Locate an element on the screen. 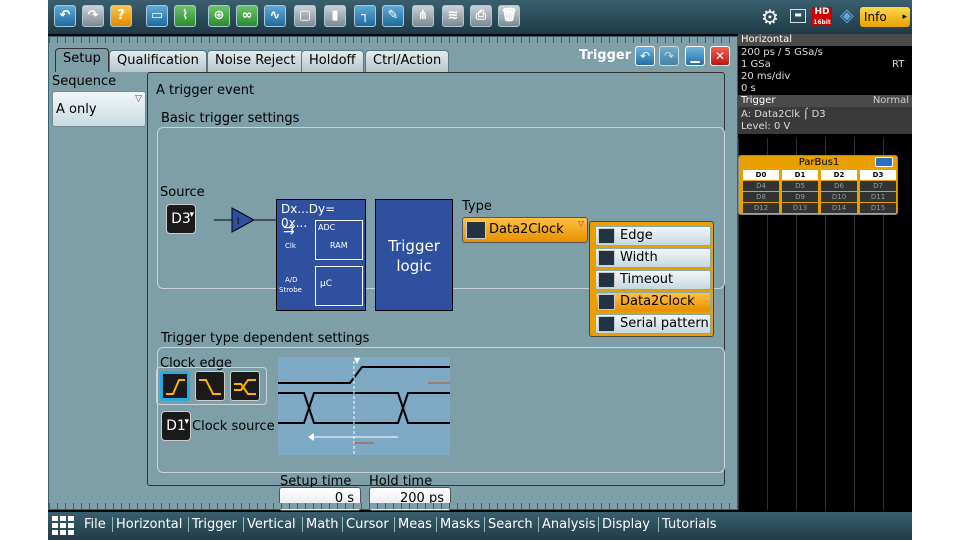  trigger-line: A: Data2Clk ⌠ D3 is located at coordinates (783, 114).